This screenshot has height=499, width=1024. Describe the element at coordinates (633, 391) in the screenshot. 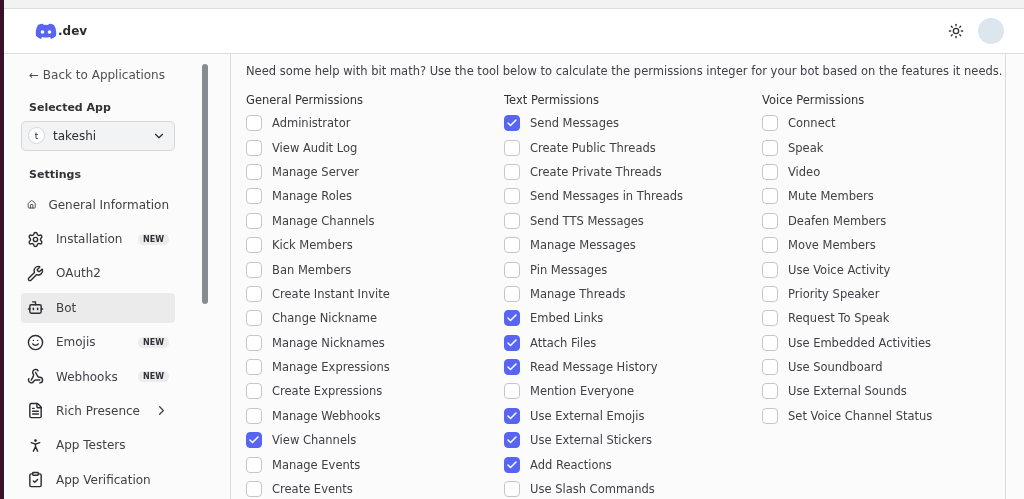

I see `permission-checkbox: Mention Everyone` at that location.